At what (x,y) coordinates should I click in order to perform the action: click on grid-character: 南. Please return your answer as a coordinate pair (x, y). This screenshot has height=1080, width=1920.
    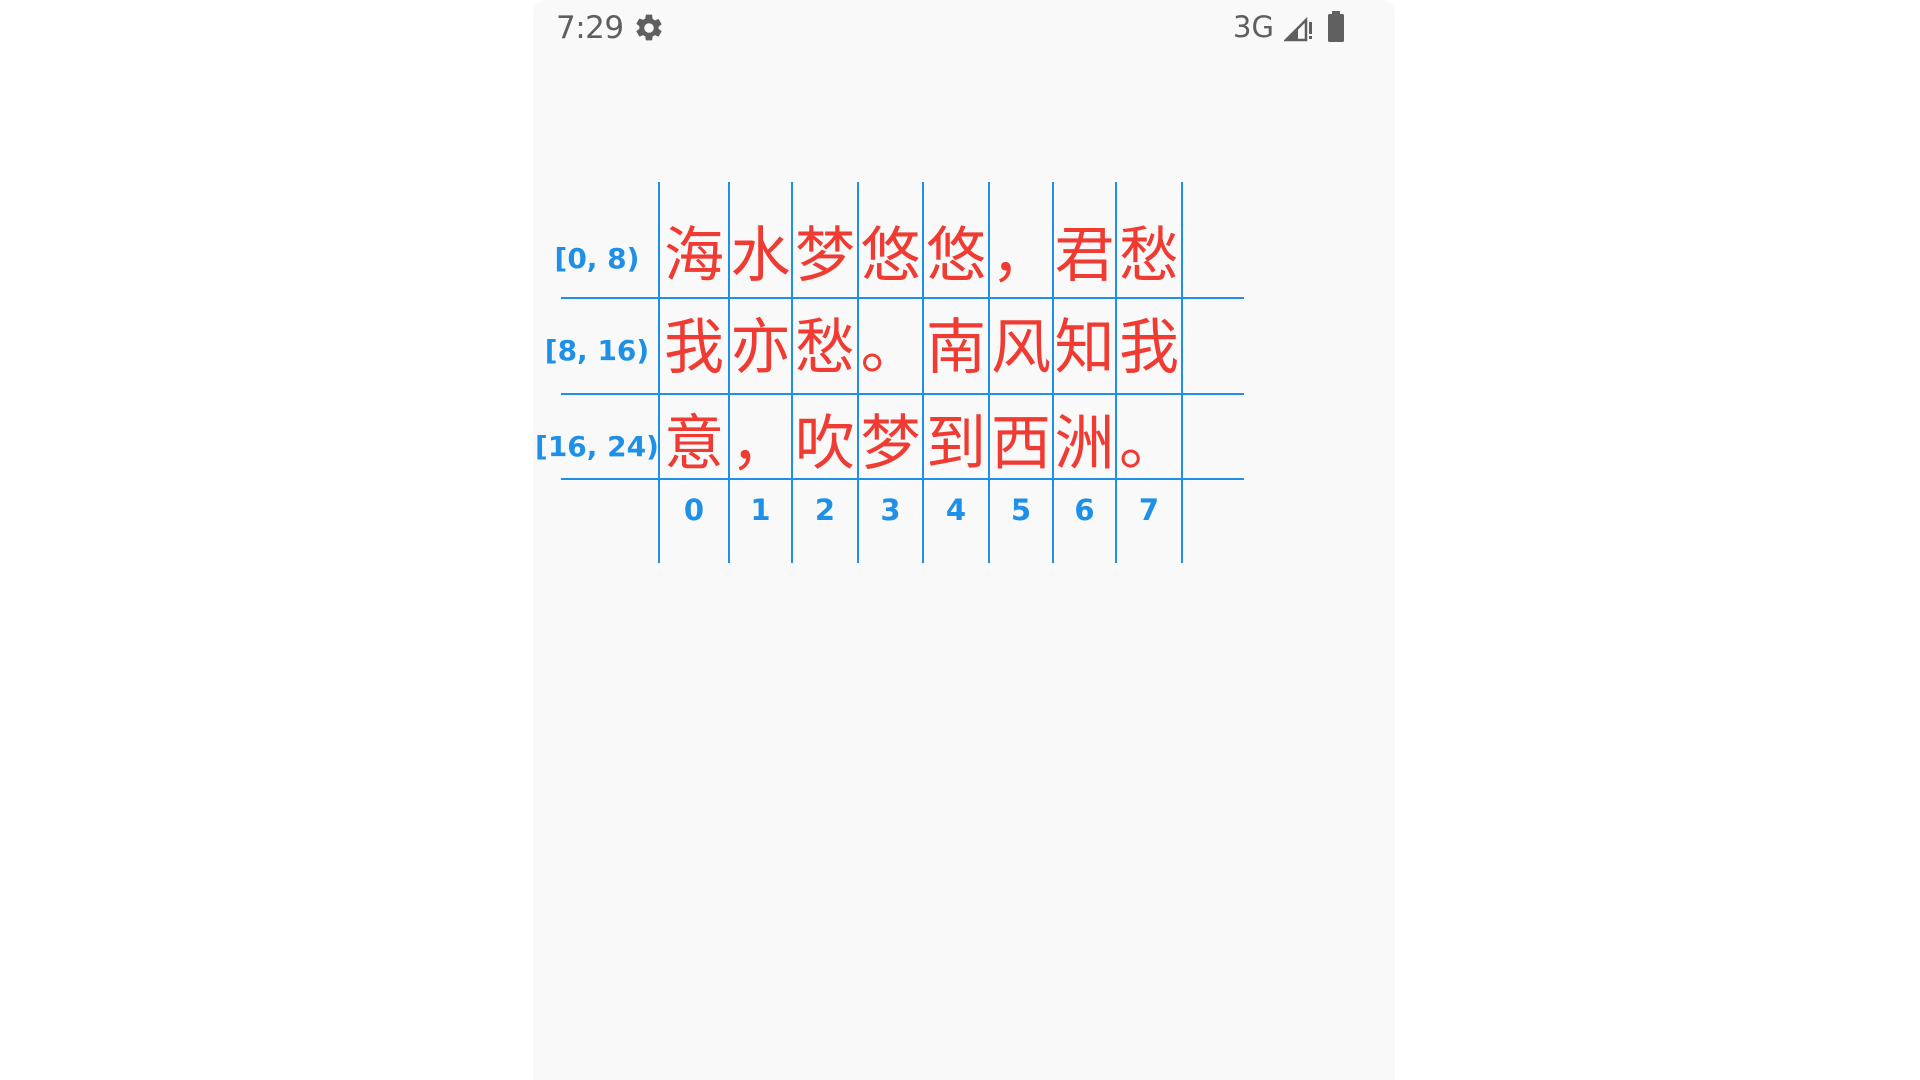
    Looking at the image, I should click on (956, 348).